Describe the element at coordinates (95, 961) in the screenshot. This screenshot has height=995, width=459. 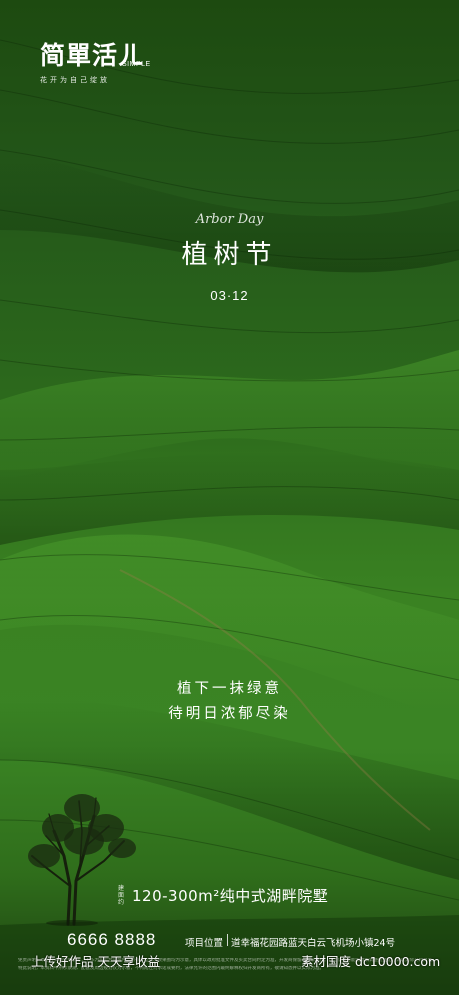
I see `watermark-left: 上传好作品 天天享收益` at that location.